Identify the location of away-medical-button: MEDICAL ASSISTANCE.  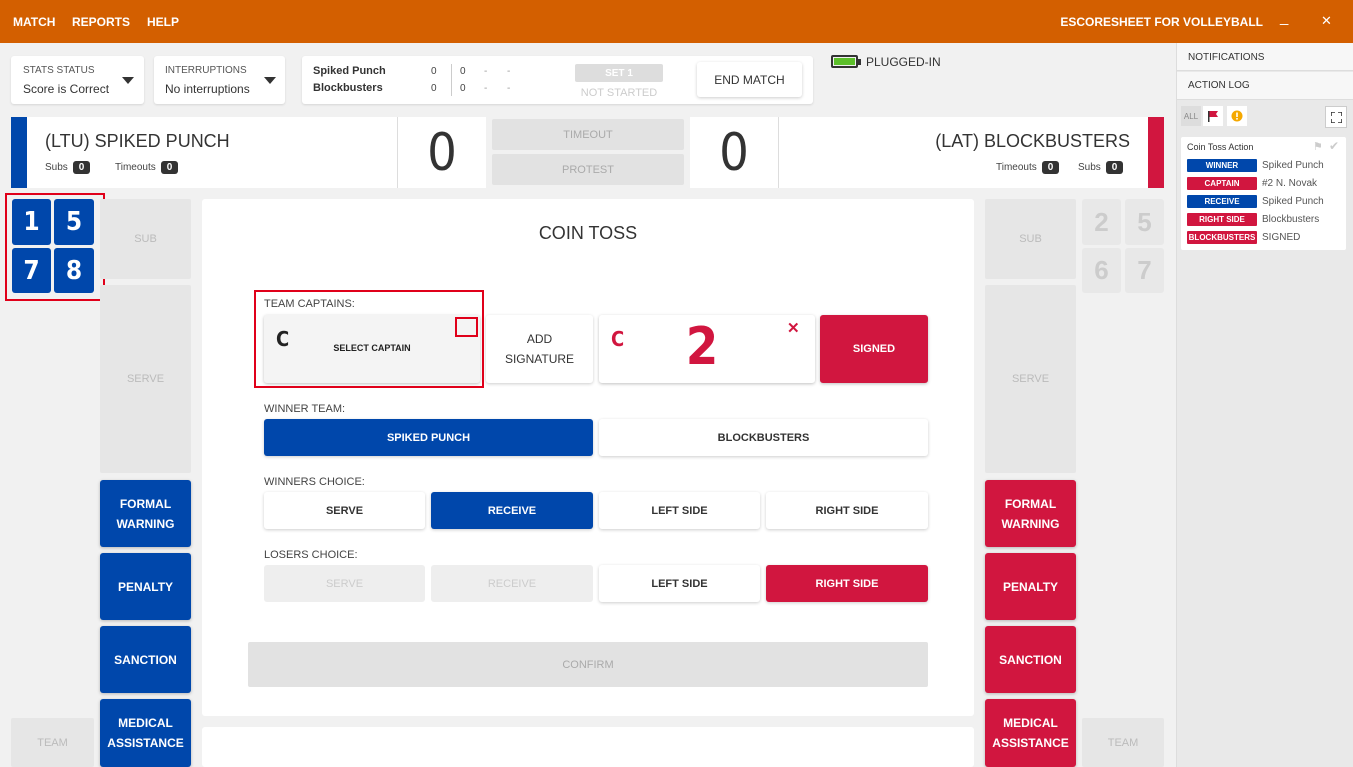
(1030, 733).